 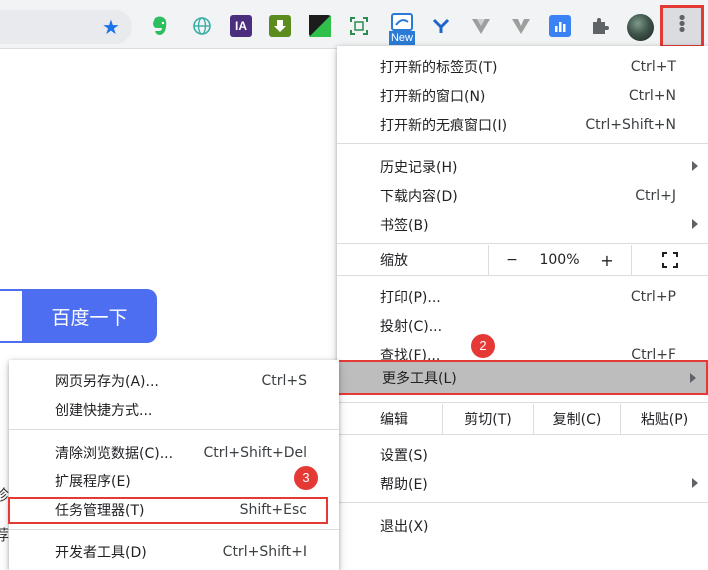 I want to click on menu-item-help: 帮助(E), so click(x=522, y=483).